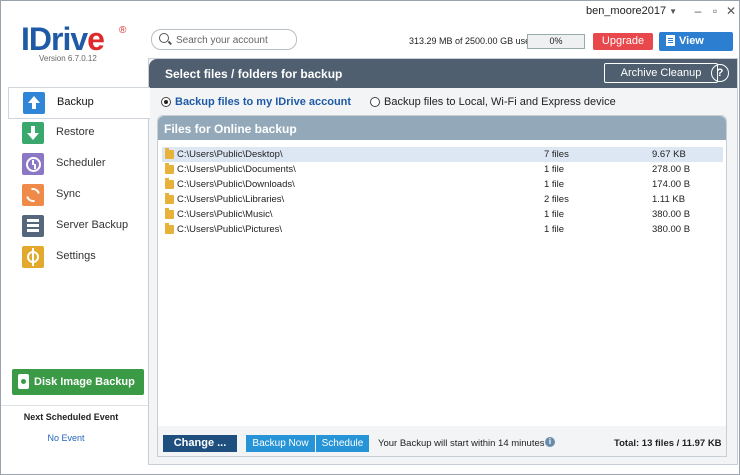  I want to click on maximize-icon: ▫, so click(715, 11).